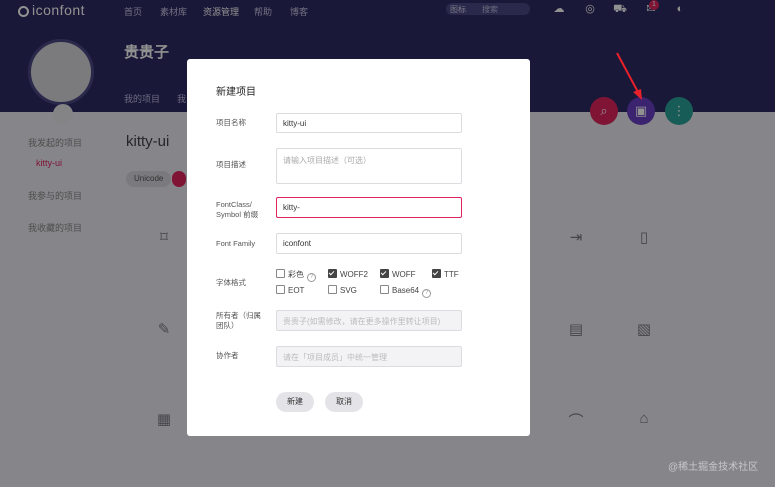  Describe the element at coordinates (236, 243) in the screenshot. I see `font-family-label: Font Family` at that location.